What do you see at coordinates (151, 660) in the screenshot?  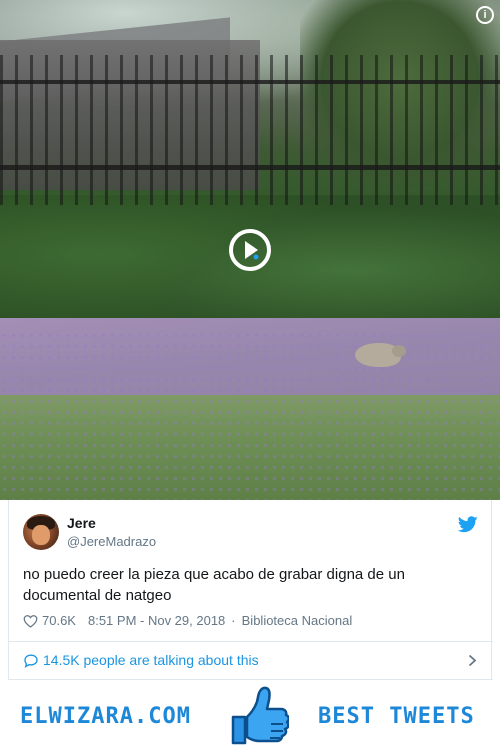 I see `talking-about-text: 14.5K people are talking about this` at bounding box center [151, 660].